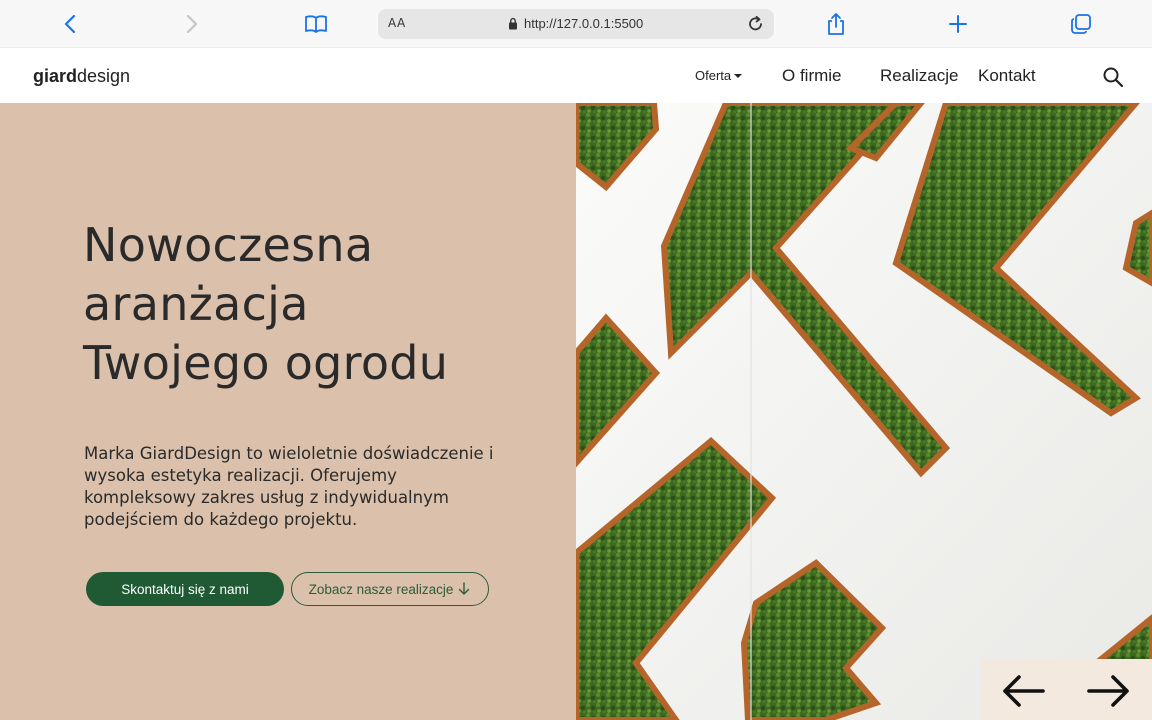 Image resolution: width=1152 pixels, height=720 pixels. I want to click on back-button, so click(70, 24).